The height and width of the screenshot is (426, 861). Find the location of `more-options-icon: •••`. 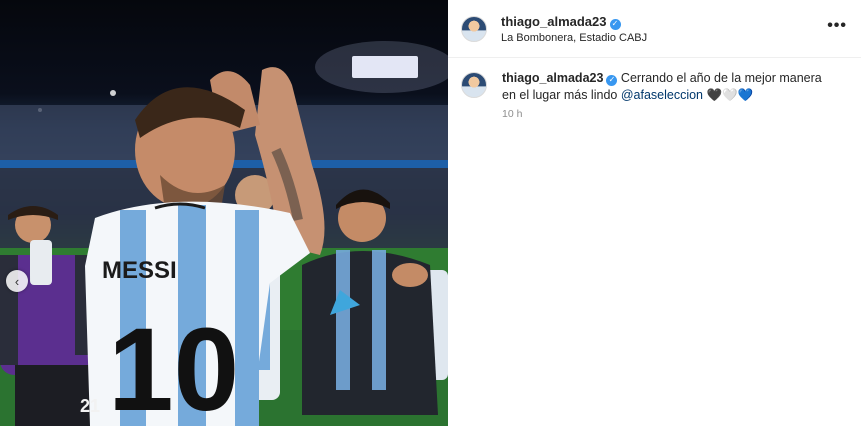

more-options-icon: ••• is located at coordinates (837, 26).